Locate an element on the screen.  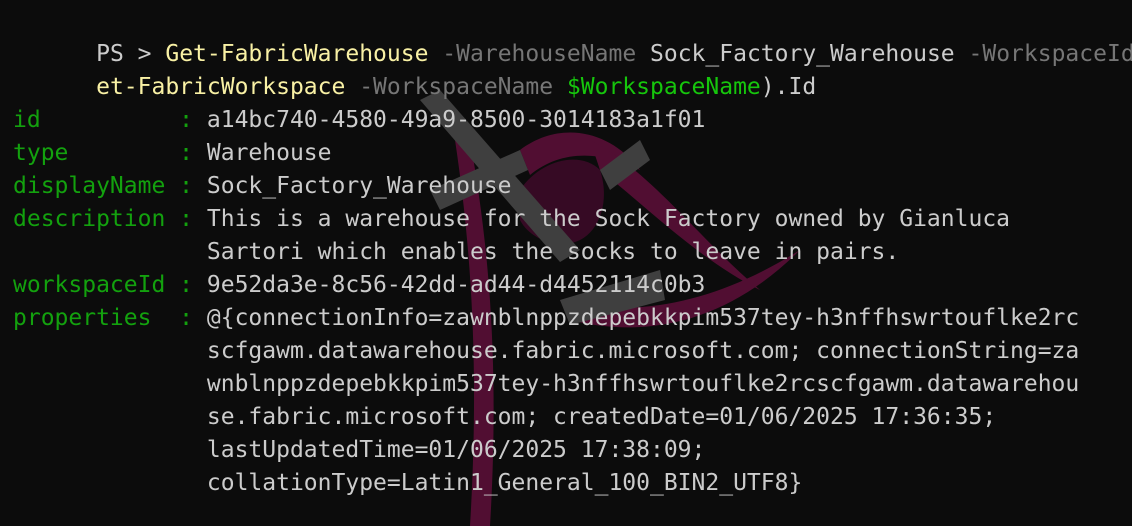
property-value: Sock_Factory_Warehouse is located at coordinates (359, 186).